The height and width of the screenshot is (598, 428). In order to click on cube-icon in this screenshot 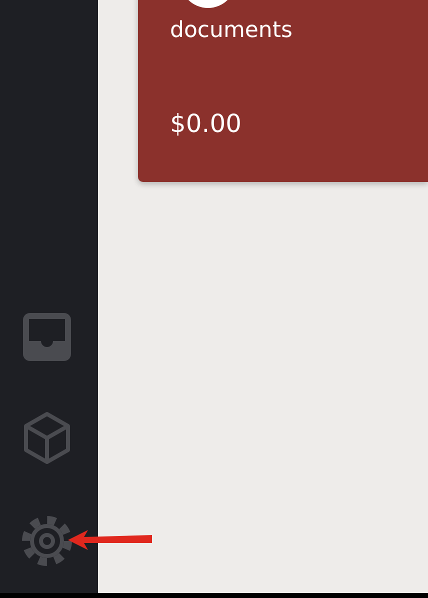, I will do `click(47, 438)`.